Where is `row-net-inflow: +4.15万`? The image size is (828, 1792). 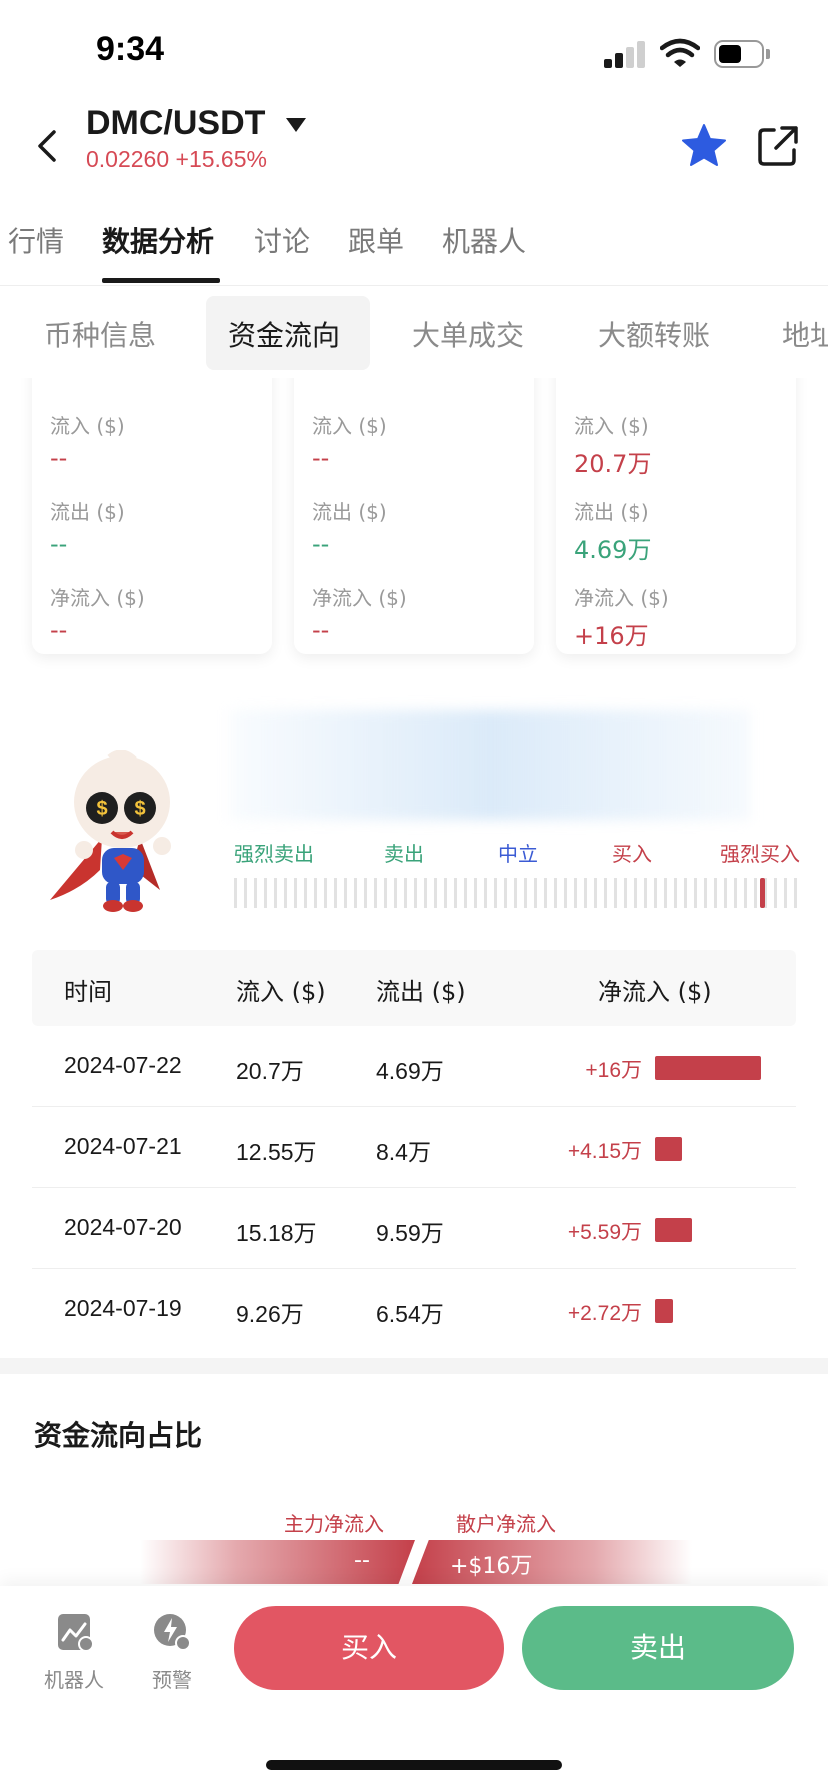 row-net-inflow: +4.15万 is located at coordinates (604, 1151).